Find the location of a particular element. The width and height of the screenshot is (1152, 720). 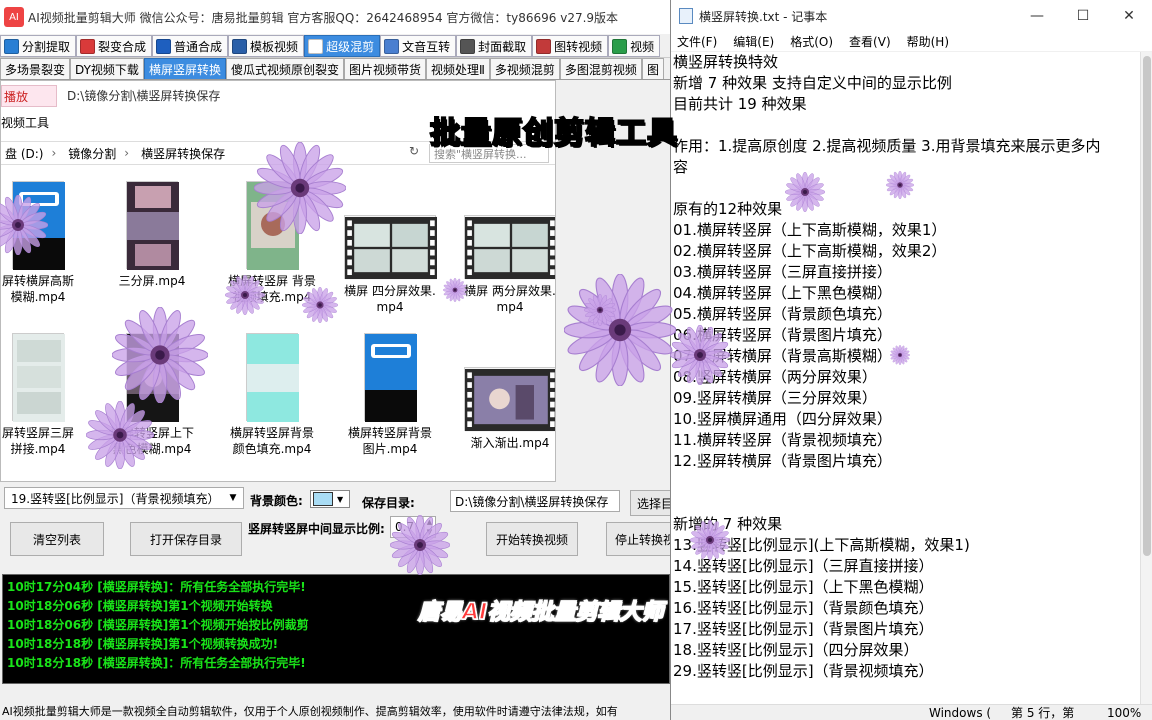

notepad-scrollbar is located at coordinates (1146, 378).